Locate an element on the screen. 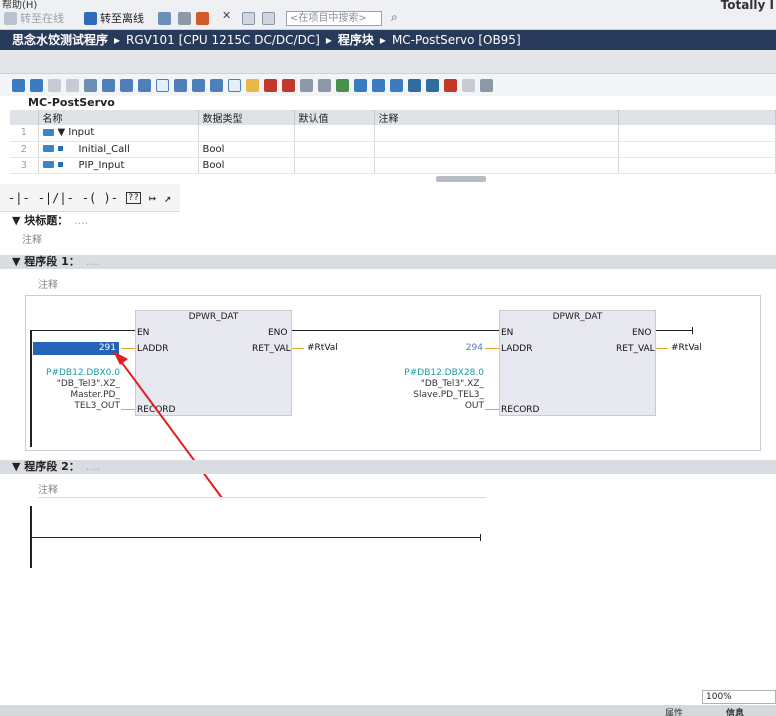  status-bar is located at coordinates (388, 710).